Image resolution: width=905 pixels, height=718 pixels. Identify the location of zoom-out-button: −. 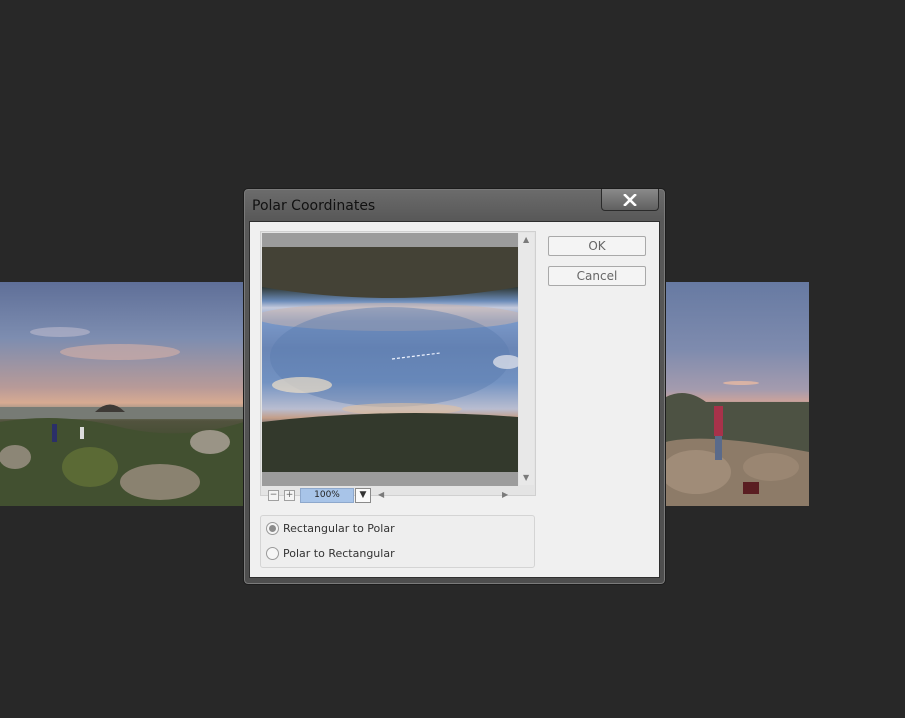
(273, 495).